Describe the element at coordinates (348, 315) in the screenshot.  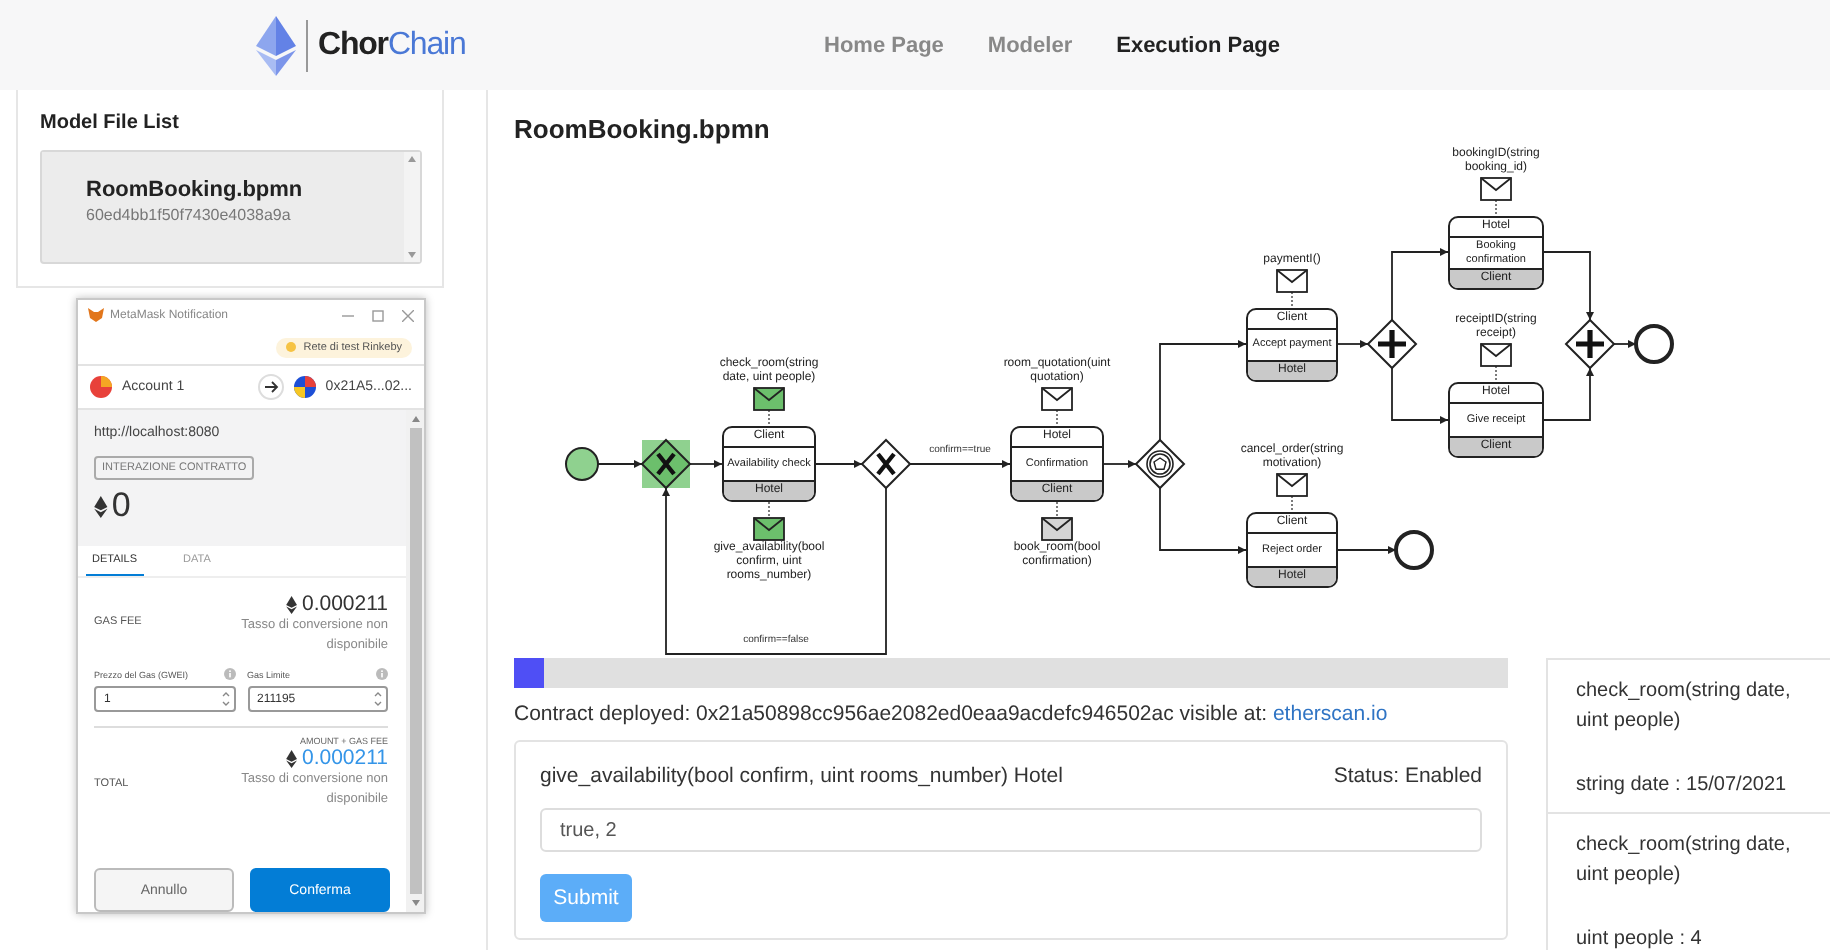
I see `minimize-icon` at that location.